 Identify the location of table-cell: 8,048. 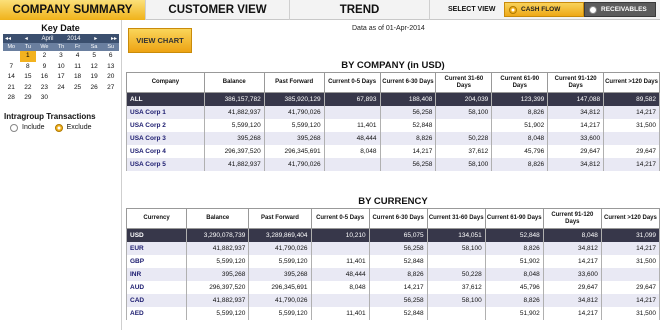
(514, 274).